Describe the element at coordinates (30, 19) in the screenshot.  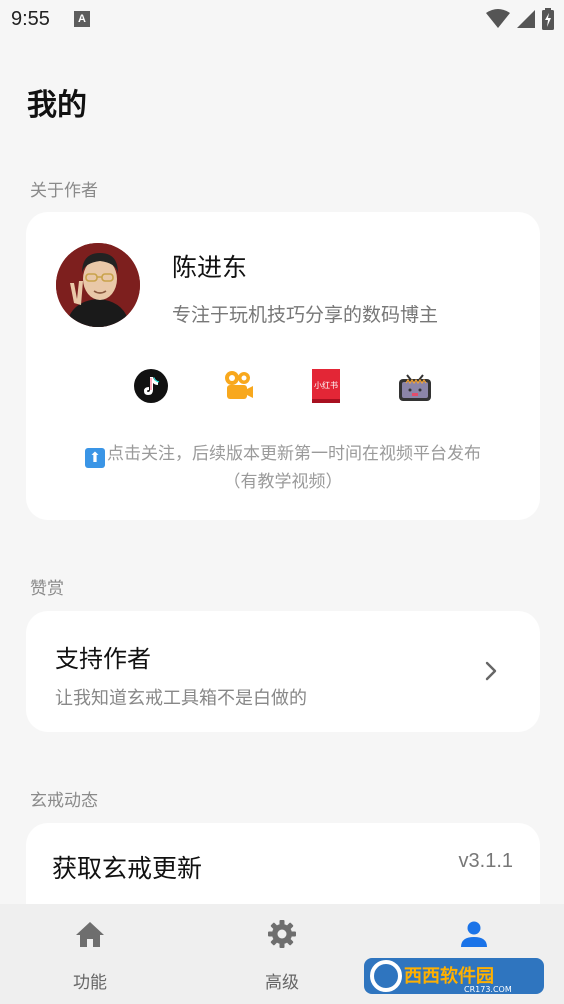
I see `status-time: 9:55` at that location.